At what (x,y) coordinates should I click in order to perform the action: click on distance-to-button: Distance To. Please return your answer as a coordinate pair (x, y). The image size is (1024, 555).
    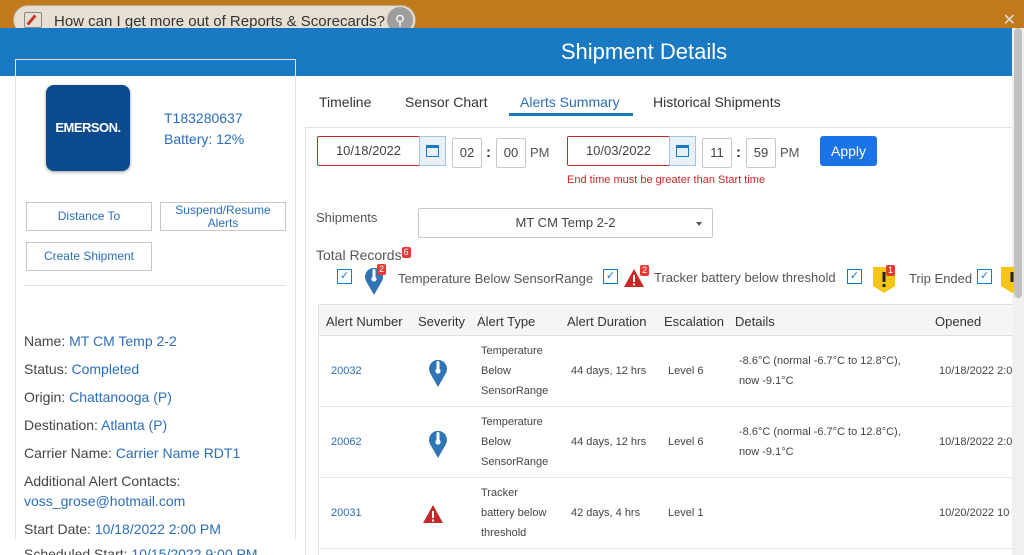
    Looking at the image, I should click on (89, 216).